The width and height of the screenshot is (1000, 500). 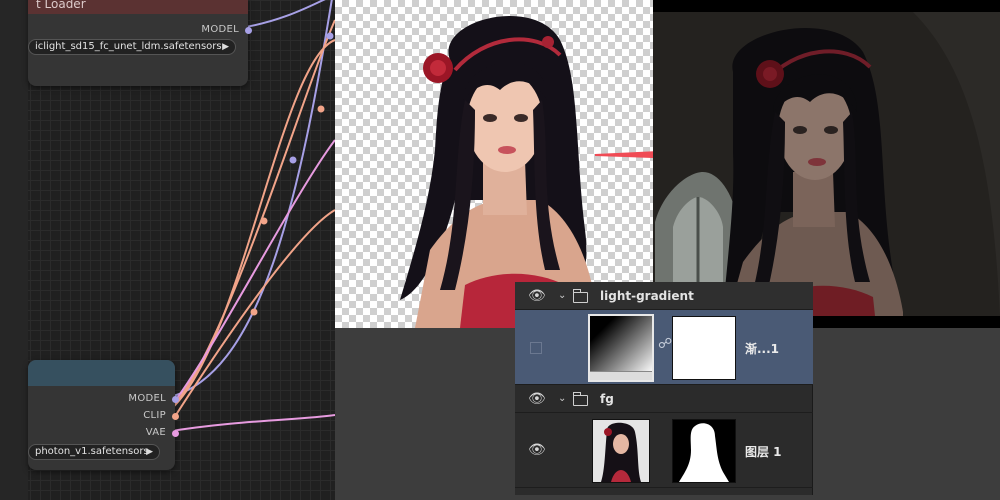 What do you see at coordinates (665, 344) in the screenshot?
I see `link-icon: ☍` at bounding box center [665, 344].